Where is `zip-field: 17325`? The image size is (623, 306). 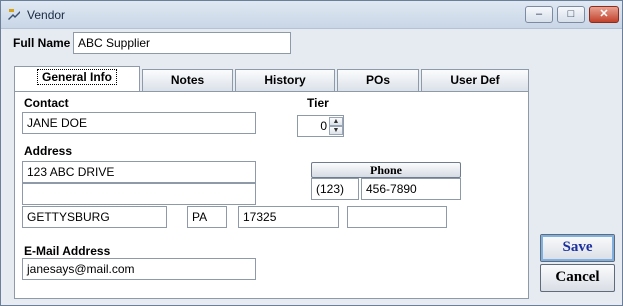 zip-field: 17325 is located at coordinates (288, 217).